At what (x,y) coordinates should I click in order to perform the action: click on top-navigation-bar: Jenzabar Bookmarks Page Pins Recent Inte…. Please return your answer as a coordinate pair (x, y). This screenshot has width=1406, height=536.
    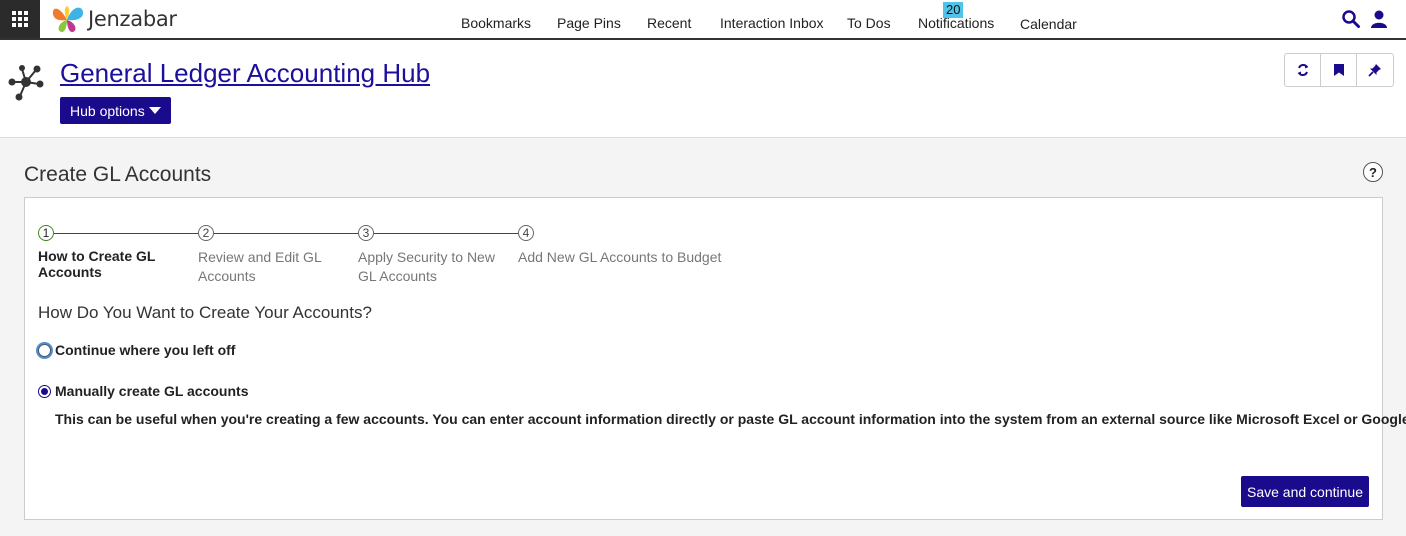
    Looking at the image, I should click on (703, 20).